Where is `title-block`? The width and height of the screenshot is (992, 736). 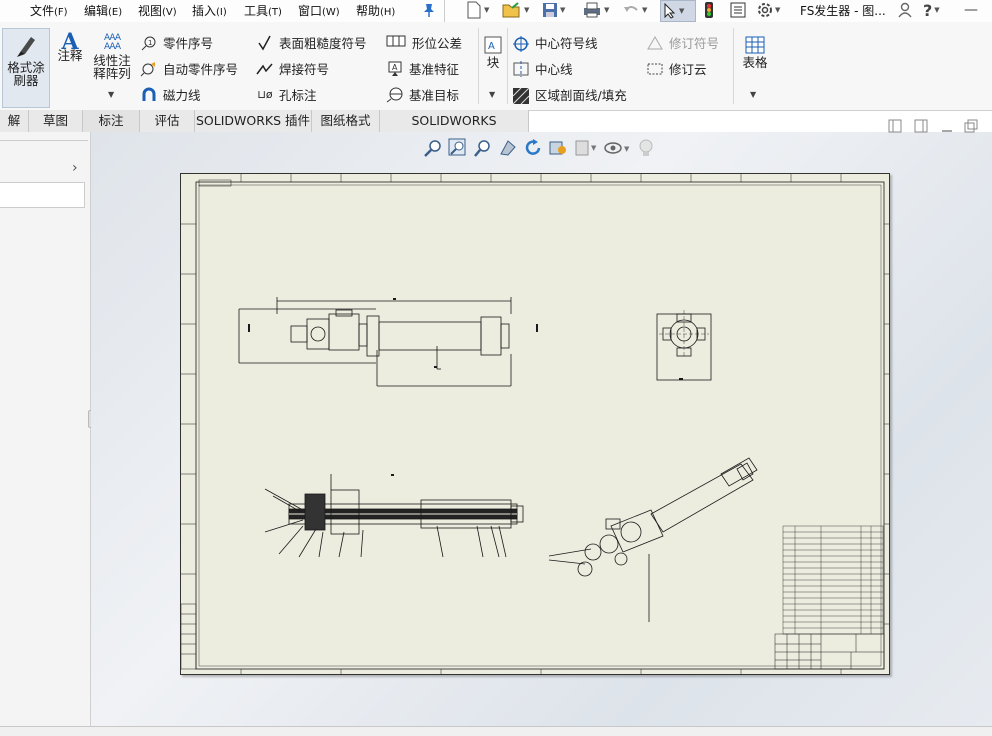
title-block is located at coordinates (829, 651).